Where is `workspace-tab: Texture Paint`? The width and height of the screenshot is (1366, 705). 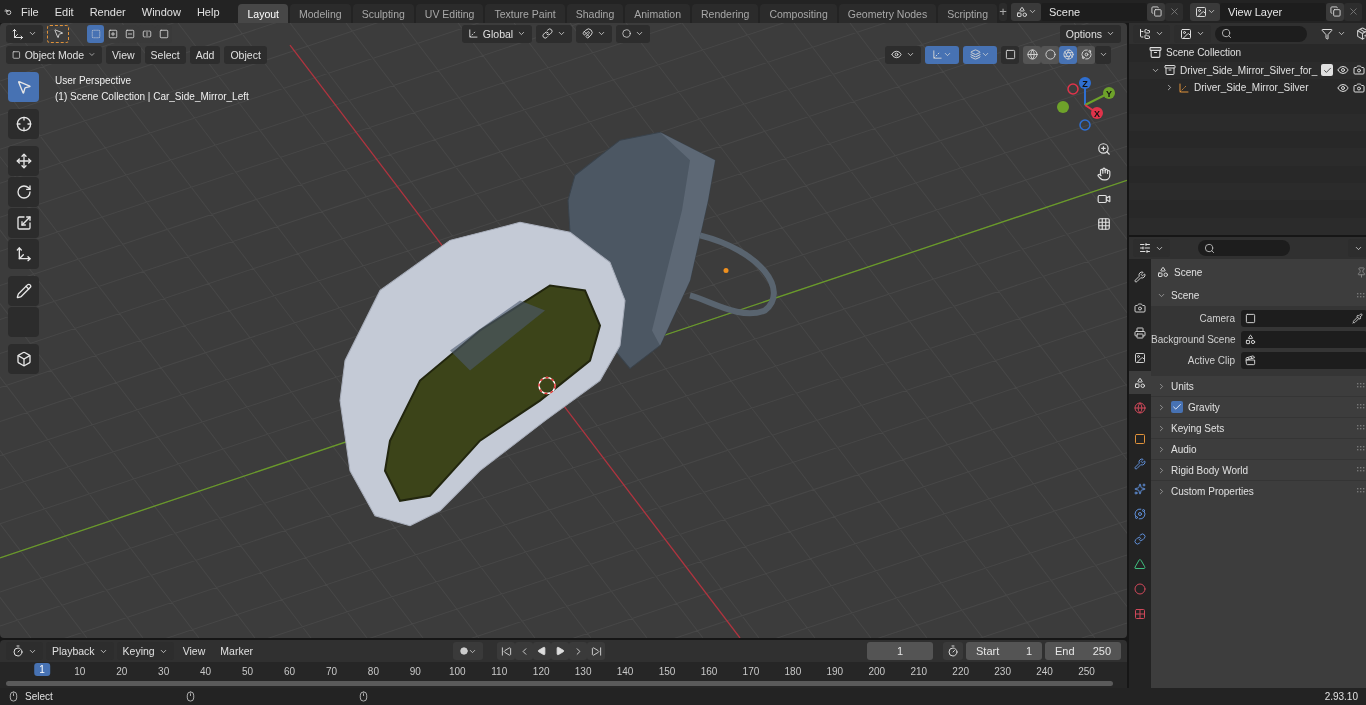
workspace-tab: Texture Paint is located at coordinates (525, 13).